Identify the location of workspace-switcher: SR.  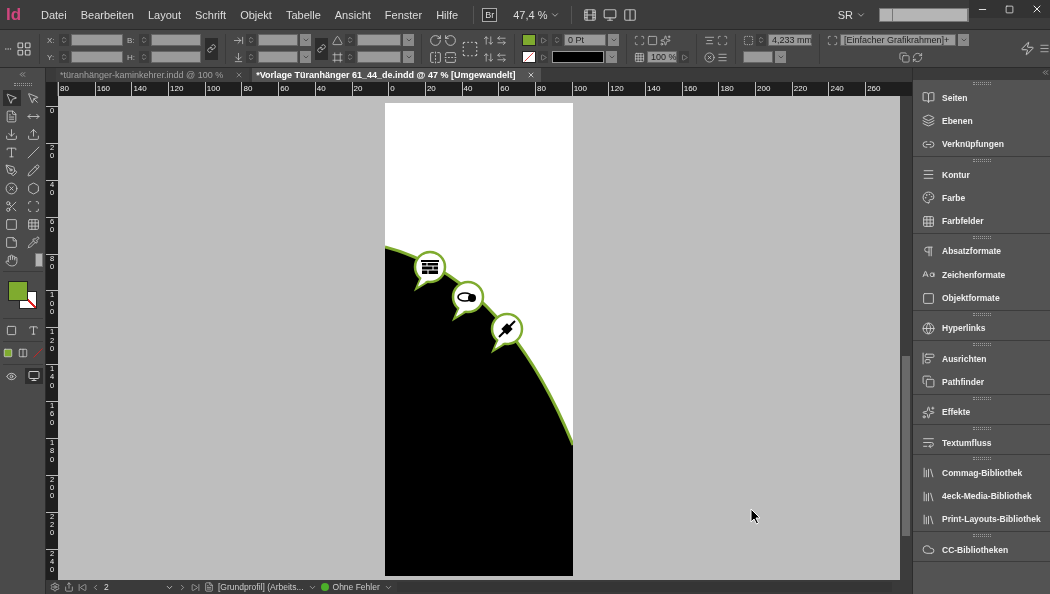
(845, 14).